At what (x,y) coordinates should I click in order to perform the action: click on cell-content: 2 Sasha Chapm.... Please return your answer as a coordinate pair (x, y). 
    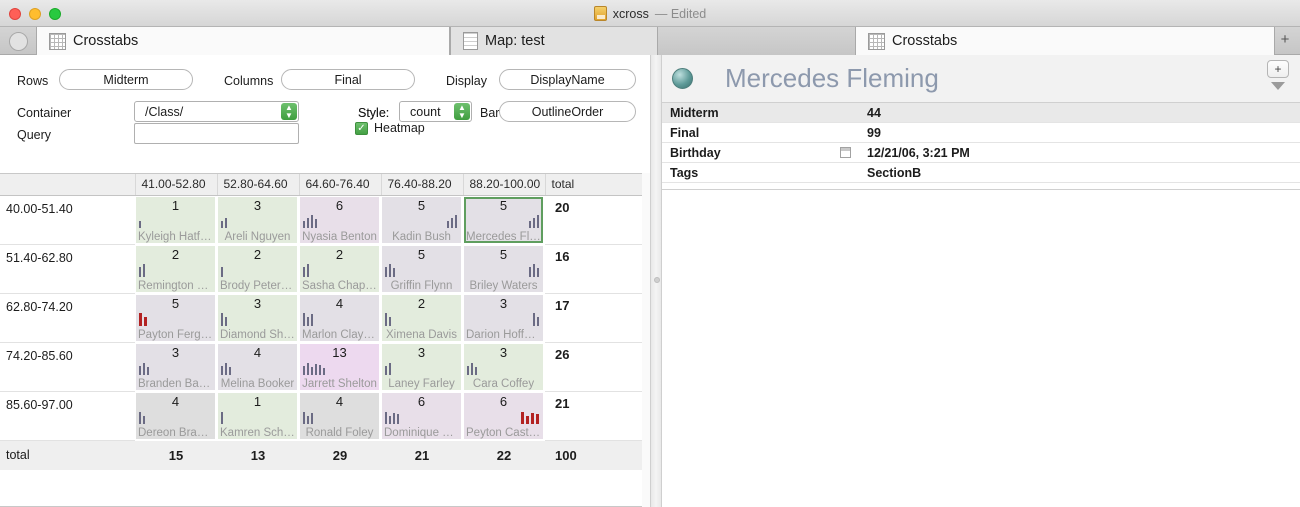
    Looking at the image, I should click on (339, 268).